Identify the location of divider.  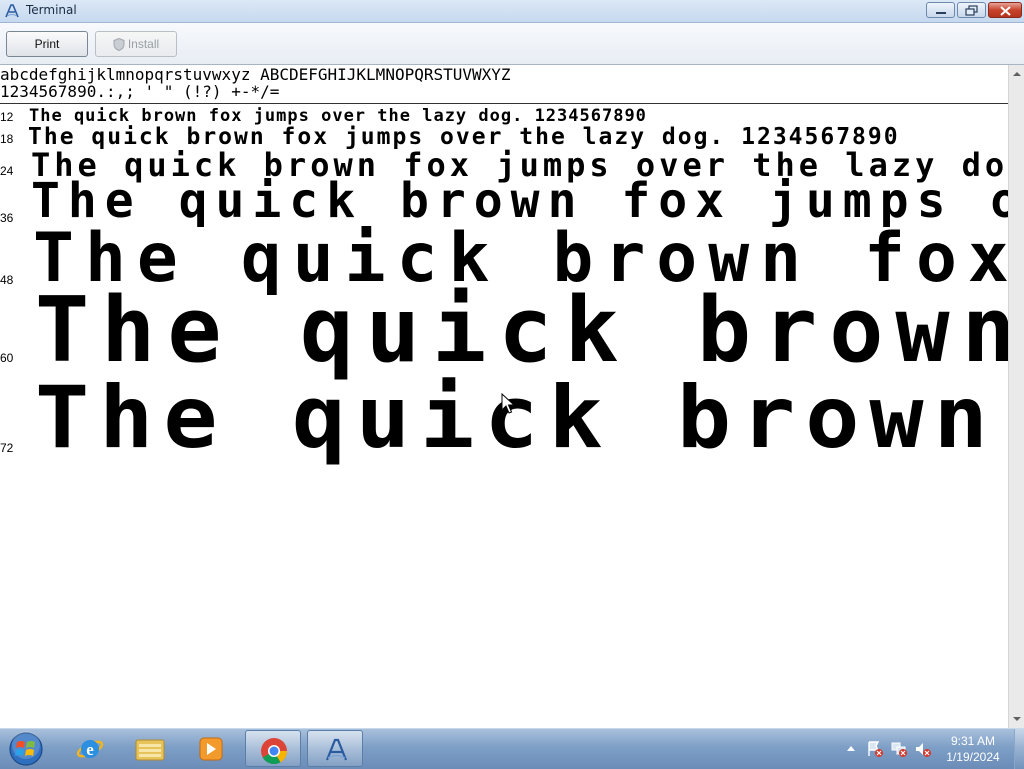
(504, 103).